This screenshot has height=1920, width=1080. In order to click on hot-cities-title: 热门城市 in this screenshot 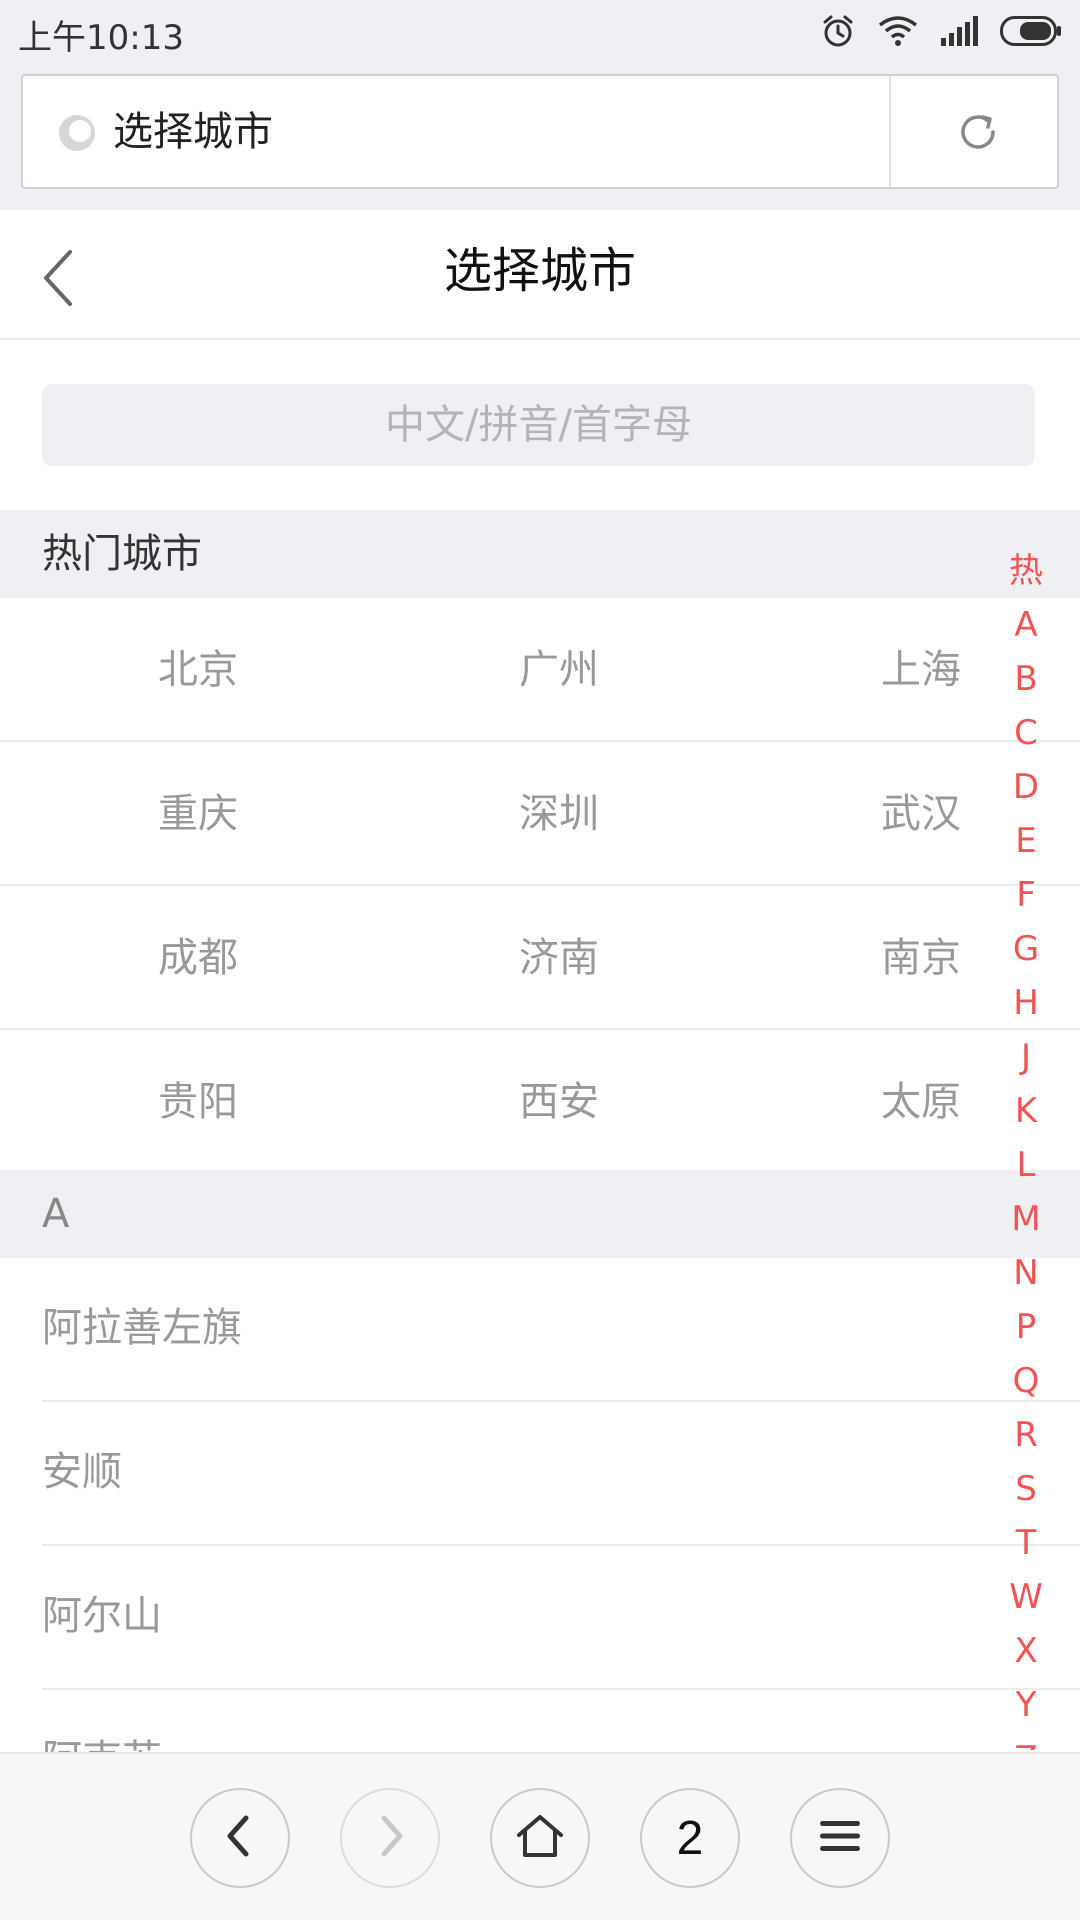, I will do `click(122, 554)`.